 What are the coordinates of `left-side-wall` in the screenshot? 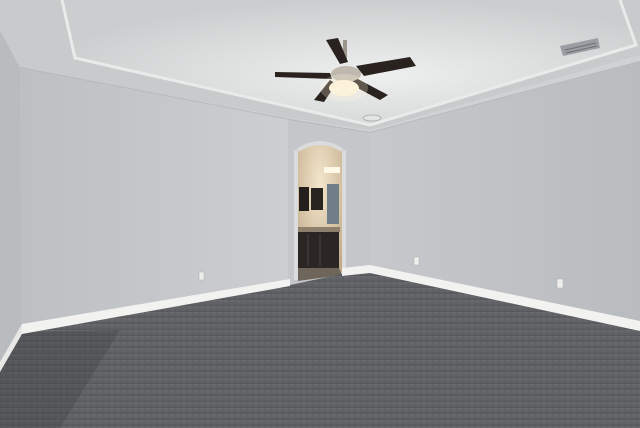 It's located at (11, 201).